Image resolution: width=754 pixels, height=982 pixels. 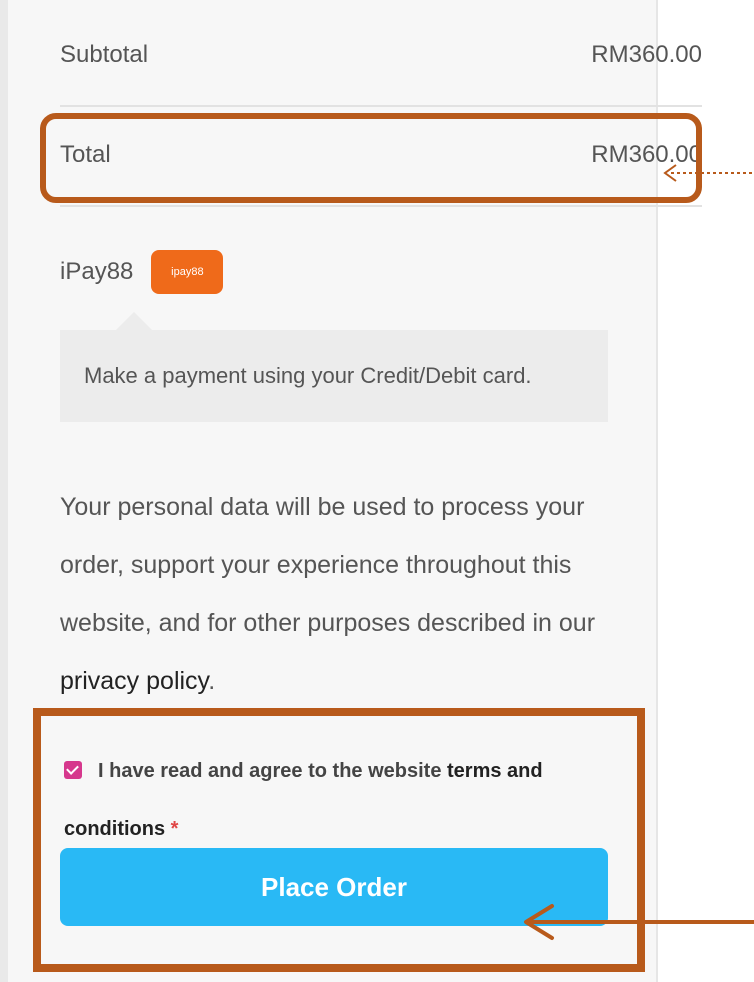 What do you see at coordinates (707, 173) in the screenshot?
I see `dotted-arrow-icon` at bounding box center [707, 173].